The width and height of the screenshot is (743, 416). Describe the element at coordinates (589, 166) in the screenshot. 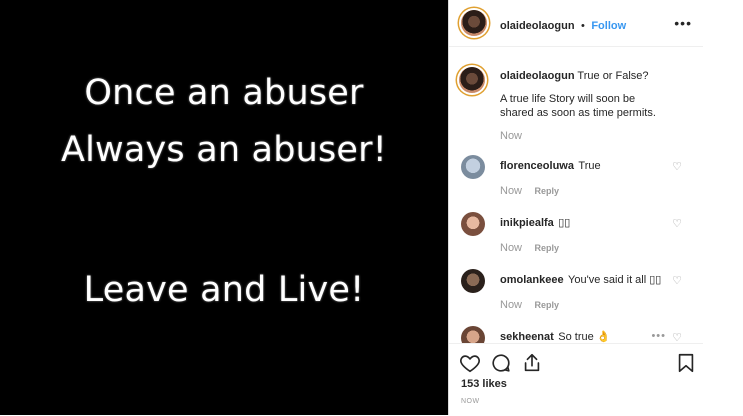

I see `comment-text: True` at that location.